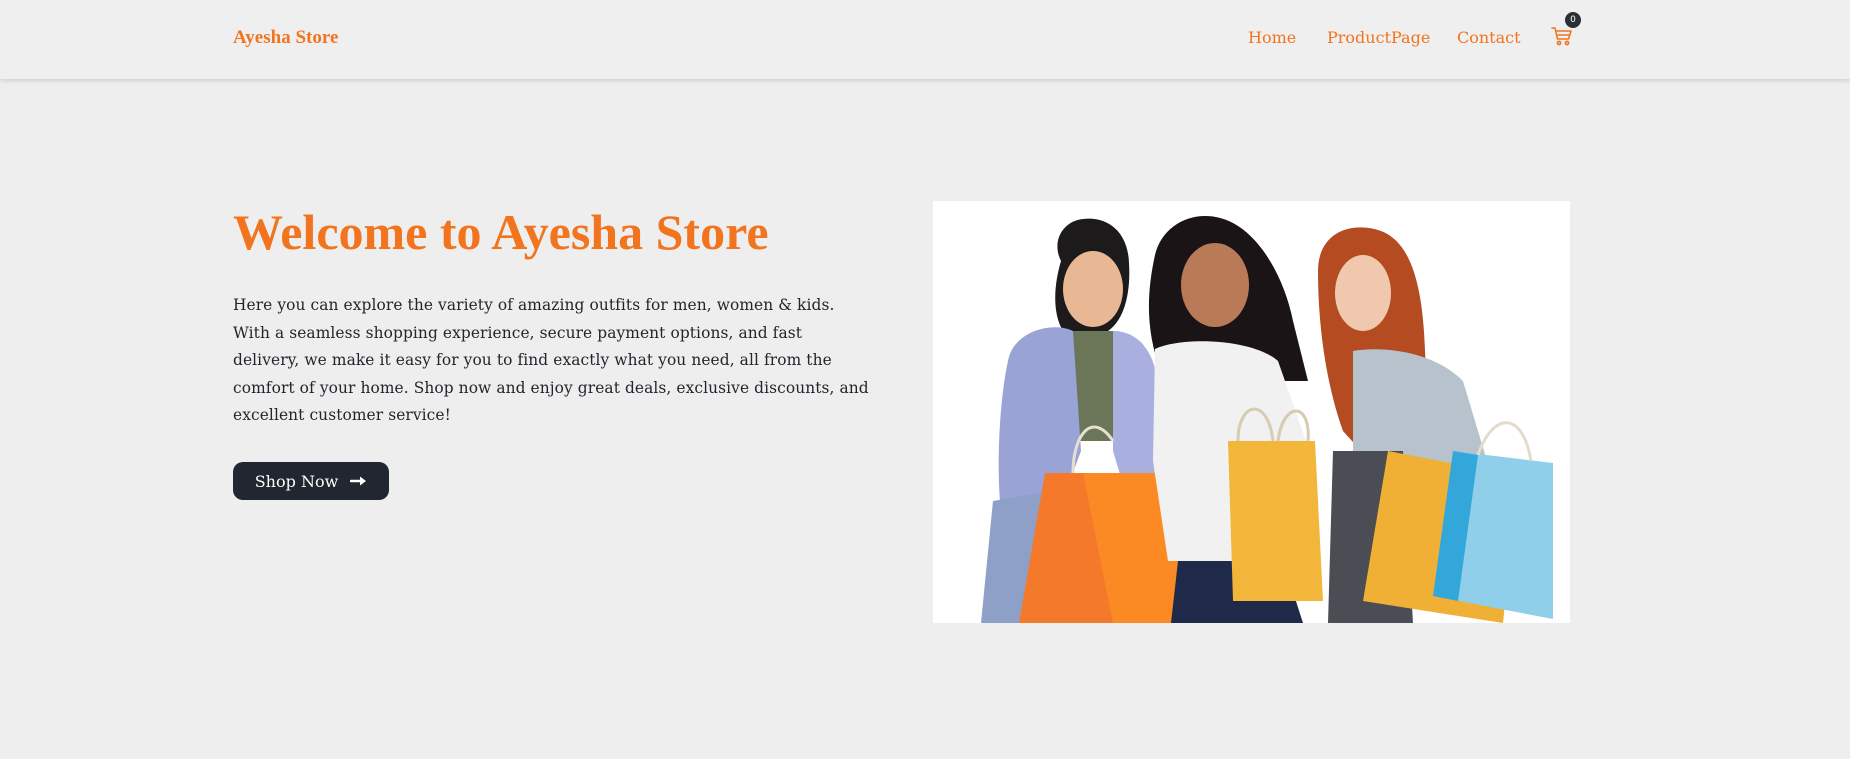  What do you see at coordinates (1272, 37) in the screenshot?
I see `nav-link-home: Home` at bounding box center [1272, 37].